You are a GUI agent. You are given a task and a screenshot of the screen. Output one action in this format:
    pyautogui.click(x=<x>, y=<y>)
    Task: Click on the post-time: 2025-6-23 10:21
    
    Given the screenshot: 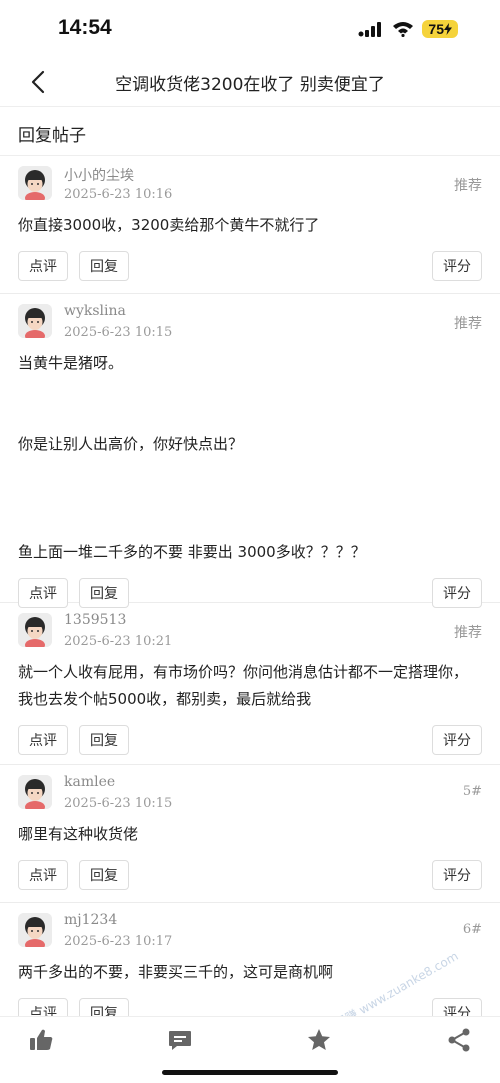 What is the action you would take?
    pyautogui.click(x=118, y=641)
    